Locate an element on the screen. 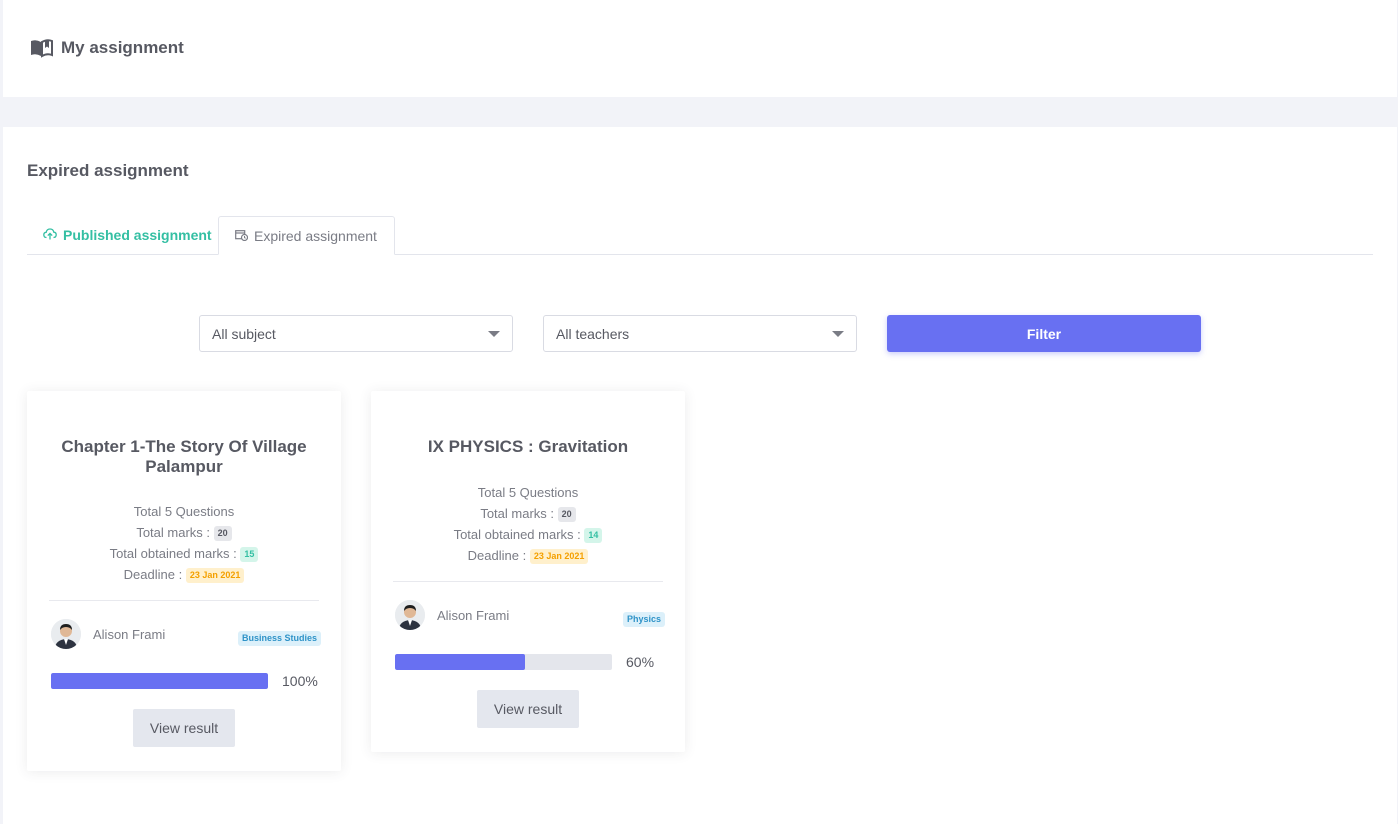 This screenshot has height=824, width=1398. progress-row: 100% is located at coordinates (186, 681).